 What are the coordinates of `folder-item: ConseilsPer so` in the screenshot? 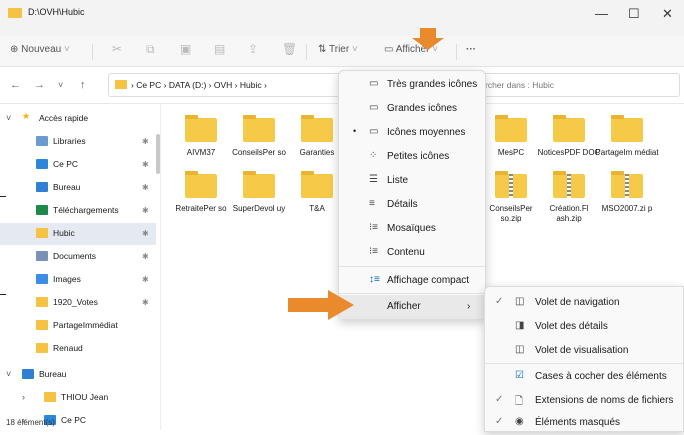 It's located at (259, 136).